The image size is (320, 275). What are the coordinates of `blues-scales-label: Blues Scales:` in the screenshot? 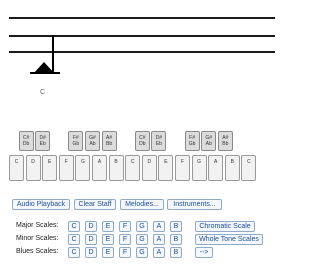 It's located at (37, 251).